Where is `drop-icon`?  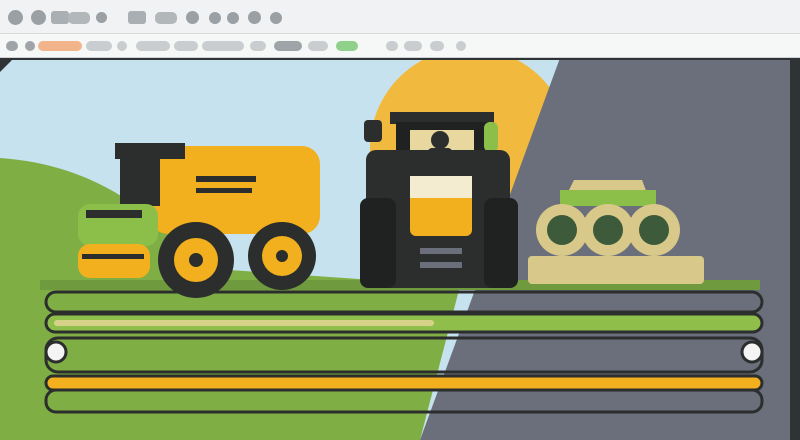 drop-icon is located at coordinates (101, 17).